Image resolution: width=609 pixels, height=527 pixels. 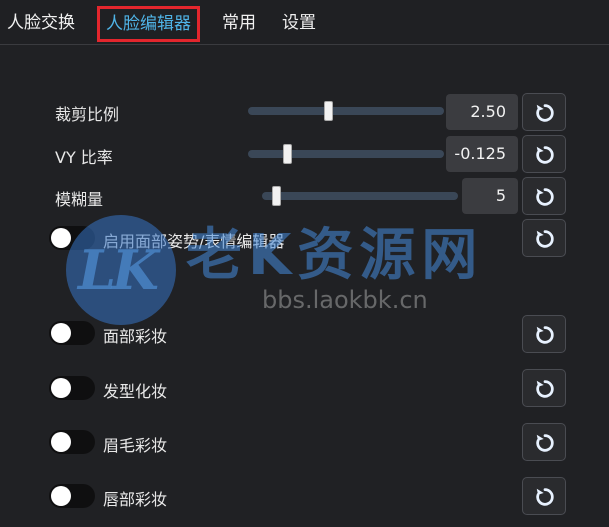 I want to click on watermark-url: bbs.laokbk.cn, so click(x=345, y=300).